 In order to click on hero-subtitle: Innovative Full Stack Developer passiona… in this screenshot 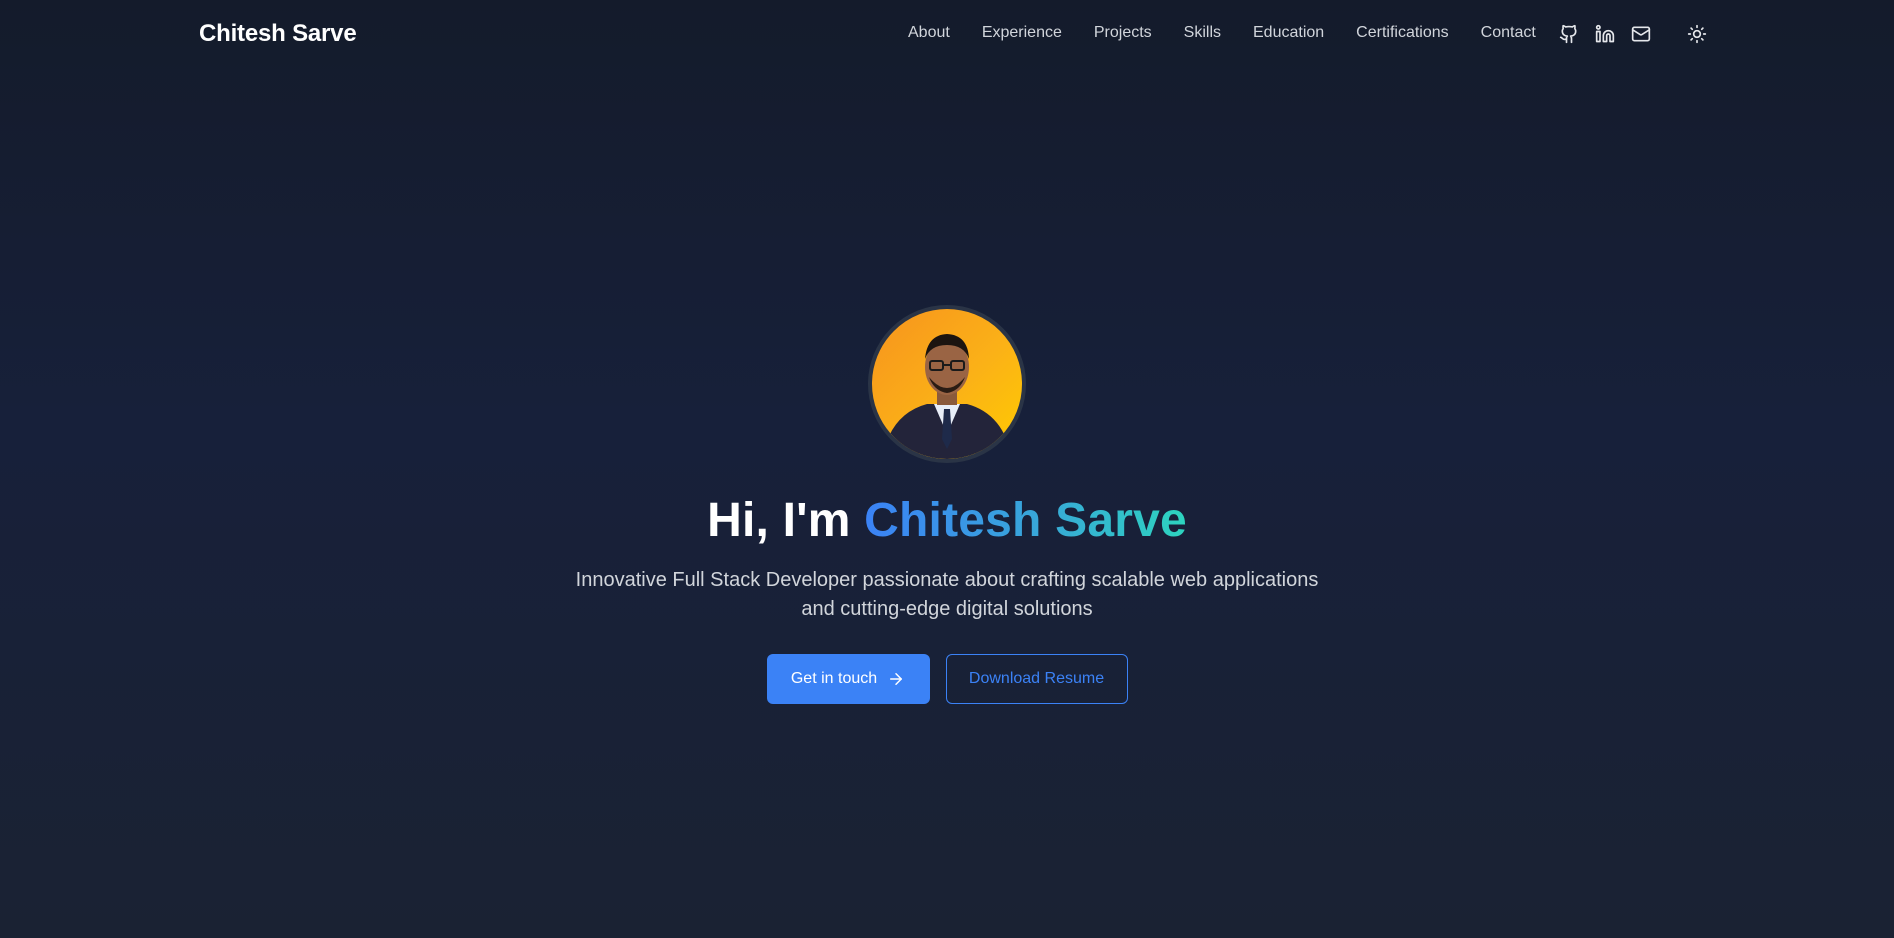, I will do `click(947, 594)`.